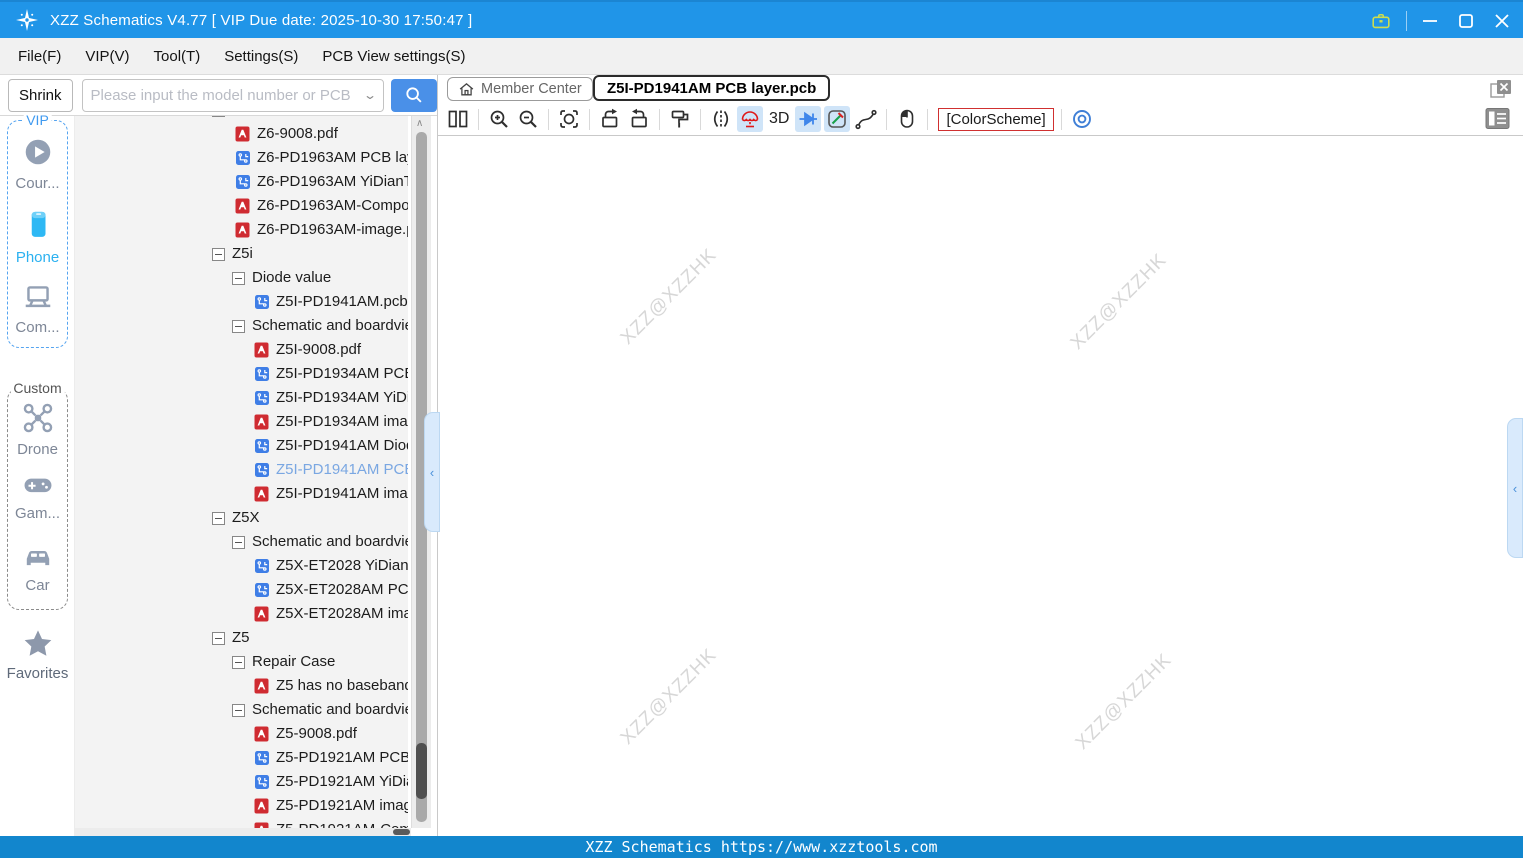 The image size is (1523, 858). I want to click on tree-file-label: Z5-PD1921AM image.pdf, so click(342, 805).